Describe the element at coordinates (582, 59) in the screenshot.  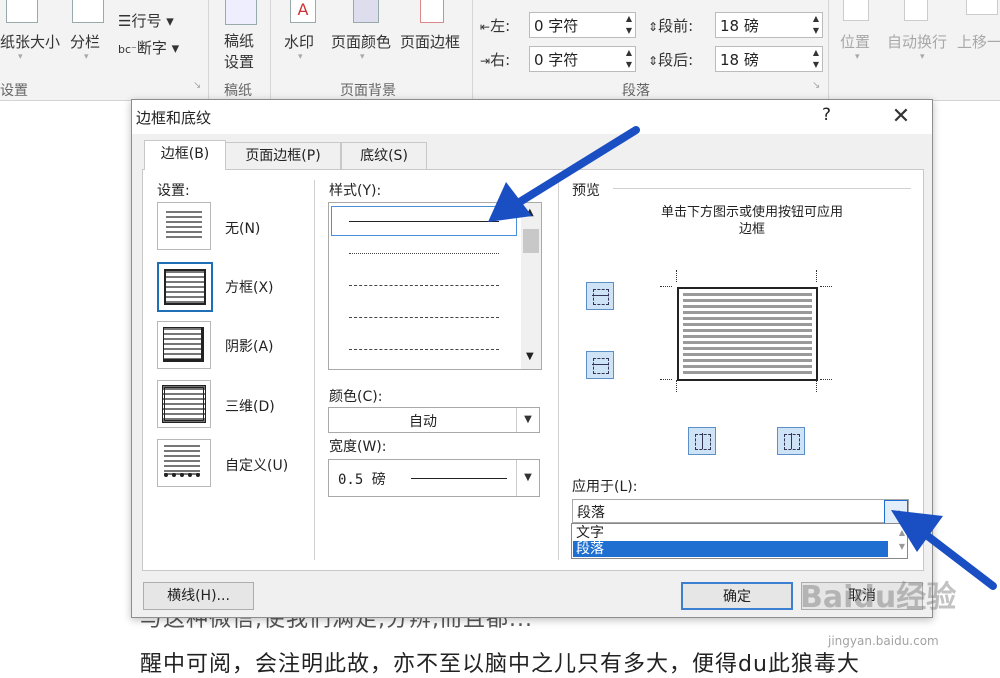
I see `indent-right-field: 0 字符 ▲ ▼` at that location.